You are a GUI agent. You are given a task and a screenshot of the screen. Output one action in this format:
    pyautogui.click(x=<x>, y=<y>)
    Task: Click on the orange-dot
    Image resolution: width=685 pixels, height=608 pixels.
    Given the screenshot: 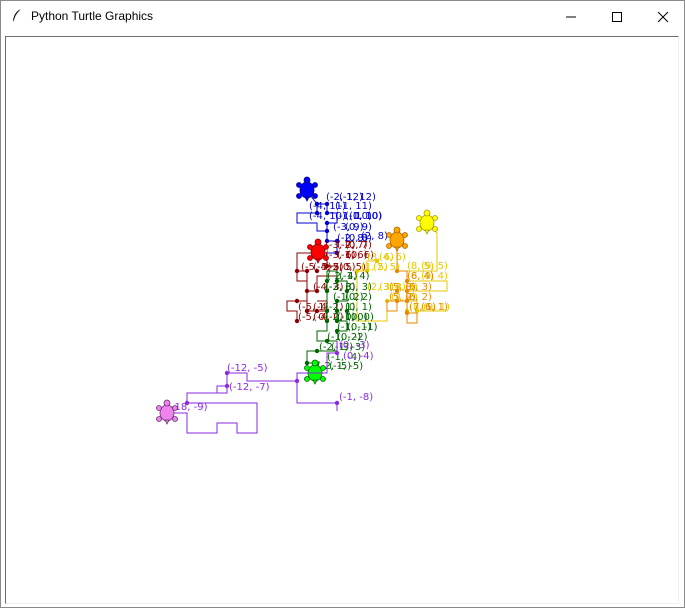 What is the action you would take?
    pyautogui.click(x=397, y=271)
    